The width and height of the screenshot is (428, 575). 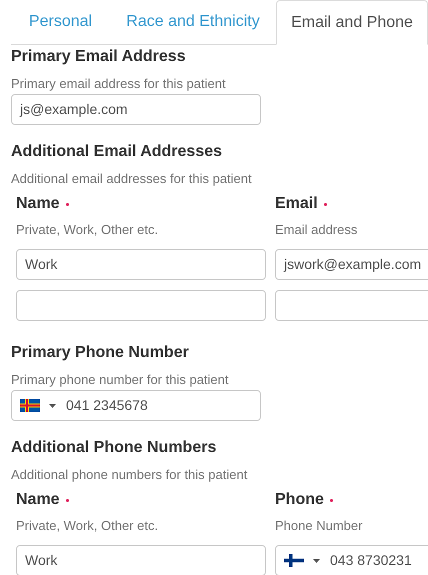 I want to click on help-text: Additional email addresses for this patient, so click(x=132, y=178).